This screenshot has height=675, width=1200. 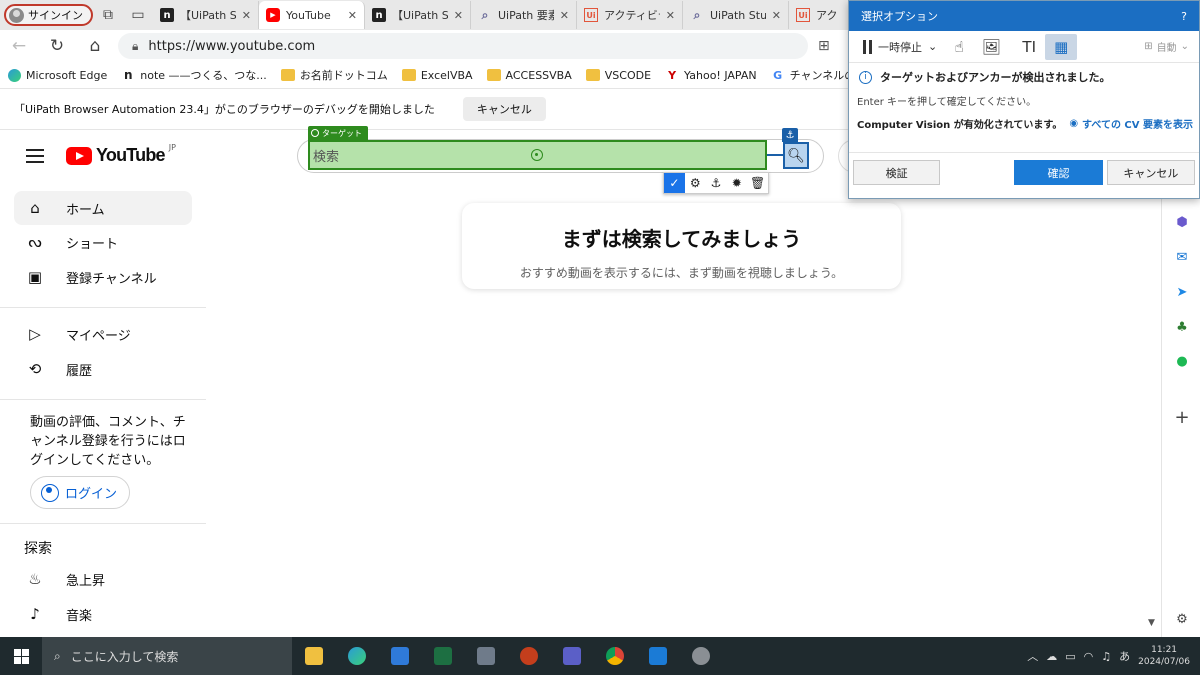 What do you see at coordinates (900, 47) in the screenshot?
I see `pause-button: 一時停止 ⌄` at bounding box center [900, 47].